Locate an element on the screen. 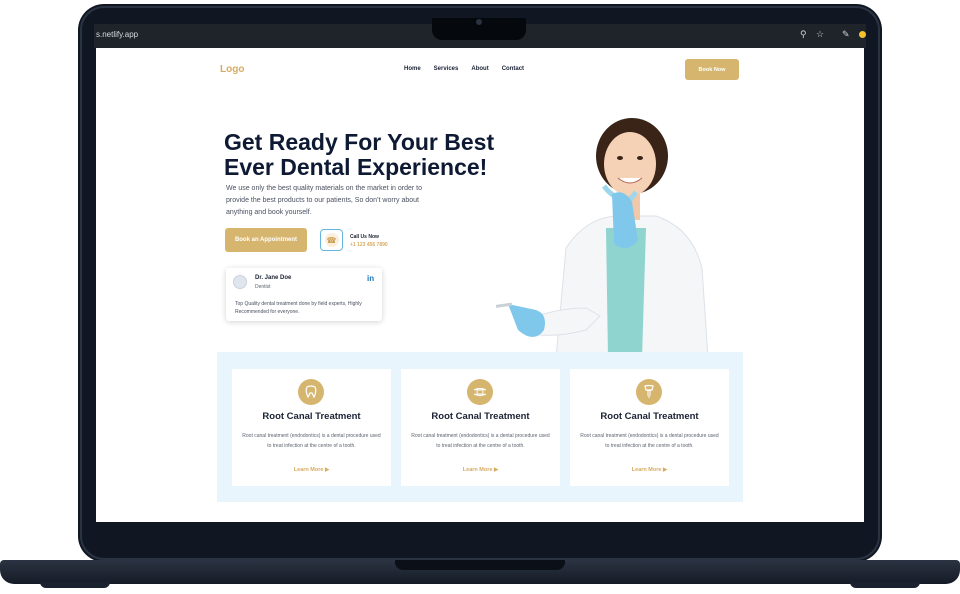  call-number: +1 123 456 7890 is located at coordinates (369, 245).